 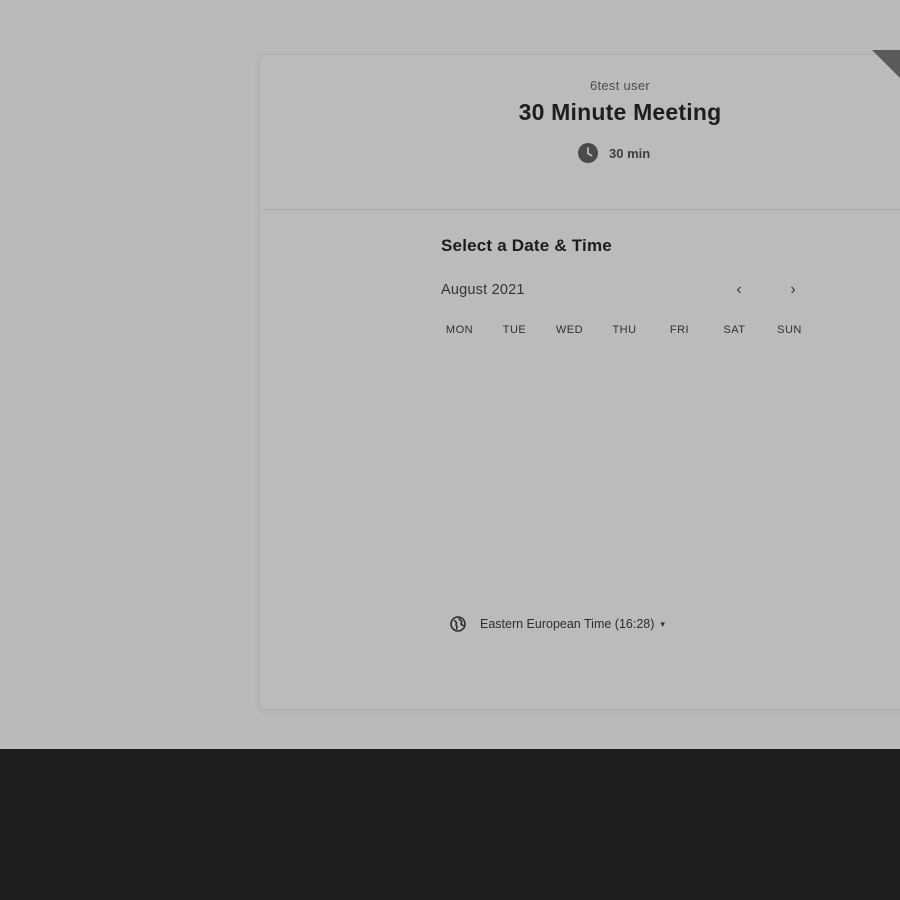 What do you see at coordinates (569, 330) in the screenshot?
I see `weekday-wed: WED` at bounding box center [569, 330].